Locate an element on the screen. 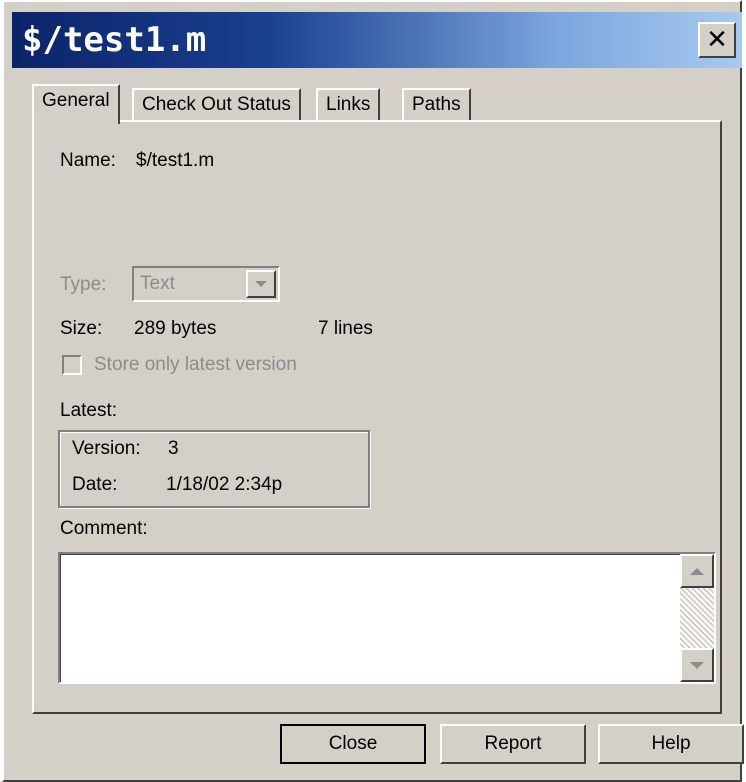 Image resolution: width=746 pixels, height=782 pixels. date-value: 1/18/02 2:34p is located at coordinates (224, 484).